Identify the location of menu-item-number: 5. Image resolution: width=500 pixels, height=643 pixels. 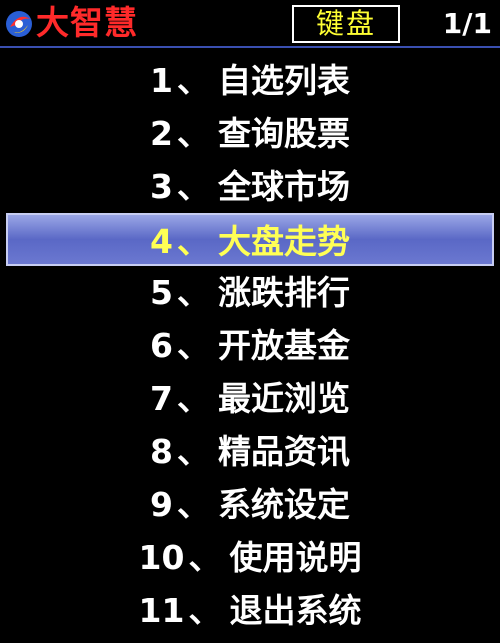
(161, 292).